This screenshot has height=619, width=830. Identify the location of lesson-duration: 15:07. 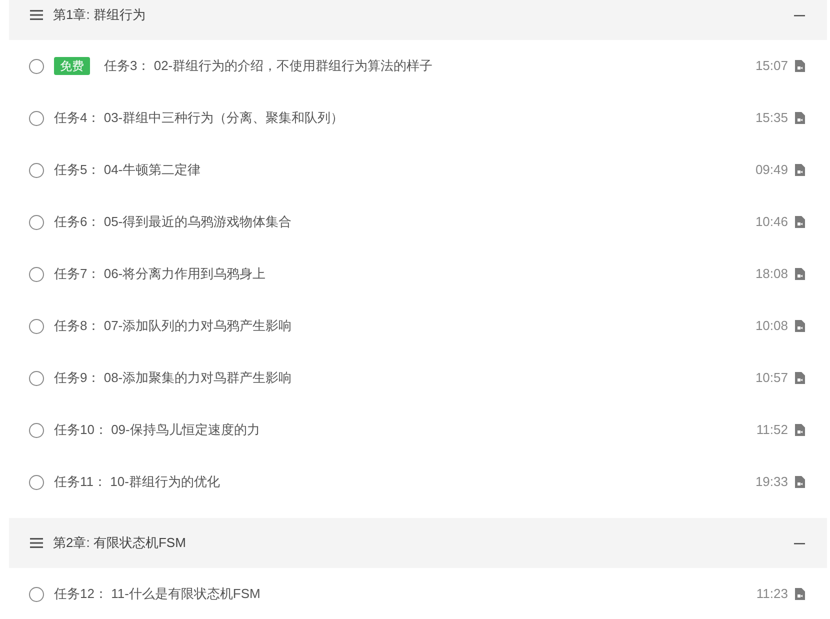
(771, 66).